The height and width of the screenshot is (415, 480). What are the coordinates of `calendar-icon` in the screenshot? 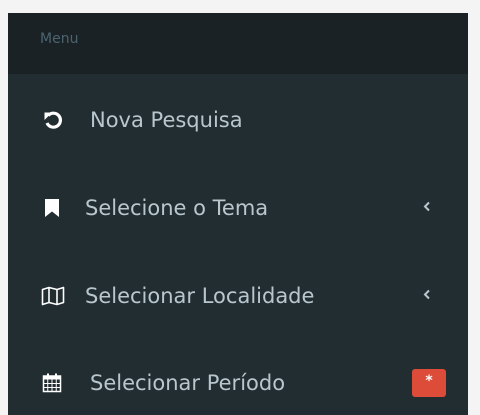 It's located at (52, 383).